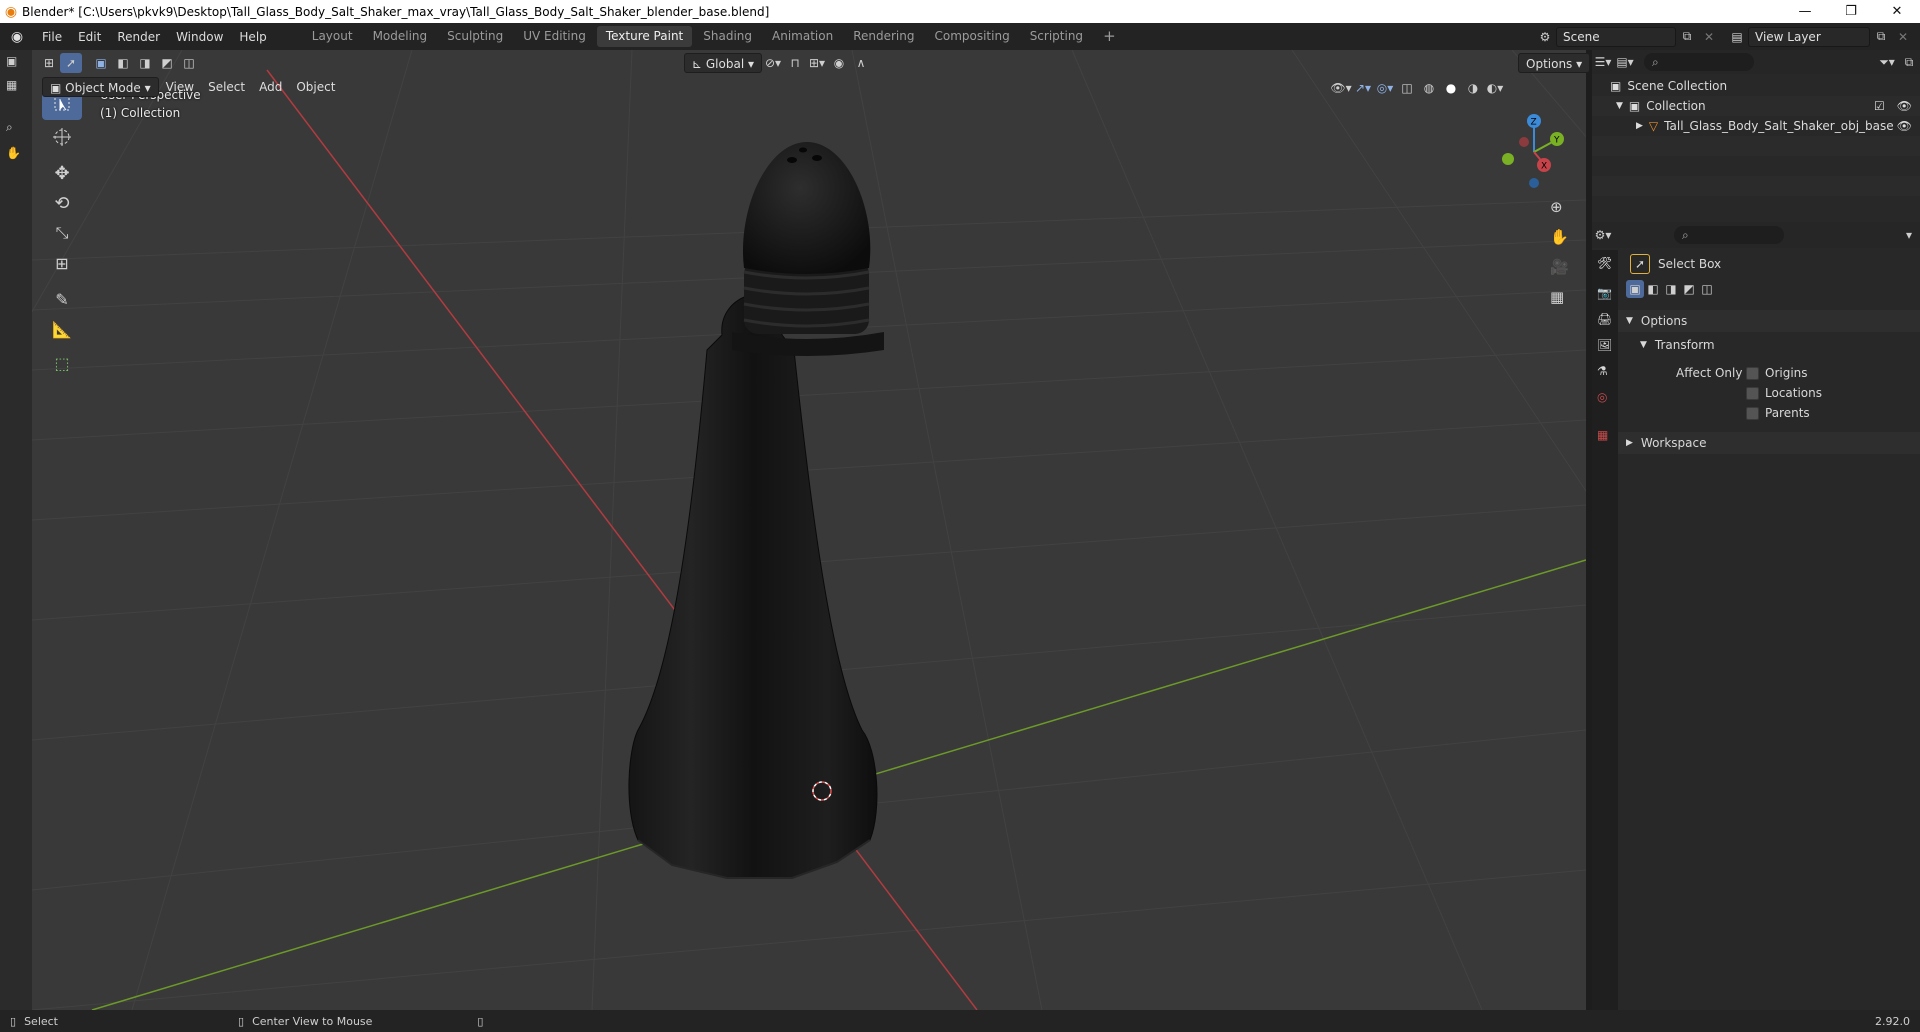 Image resolution: width=1920 pixels, height=1032 pixels. What do you see at coordinates (1385, 88) in the screenshot?
I see `overlay-toggle-icon: ◎▾` at bounding box center [1385, 88].